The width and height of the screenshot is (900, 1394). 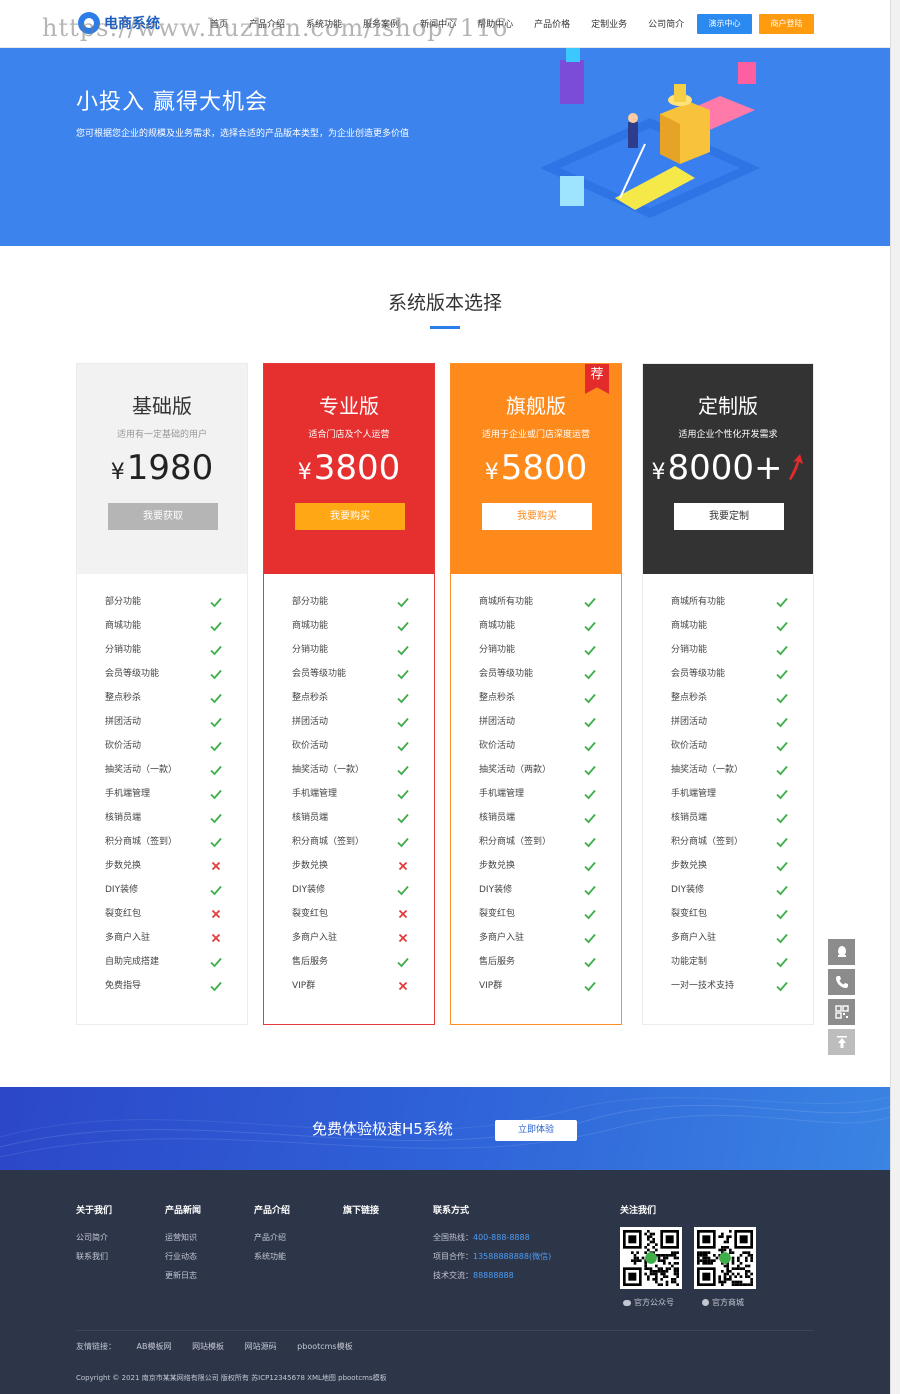 I want to click on price-value: 1980, so click(x=170, y=468).